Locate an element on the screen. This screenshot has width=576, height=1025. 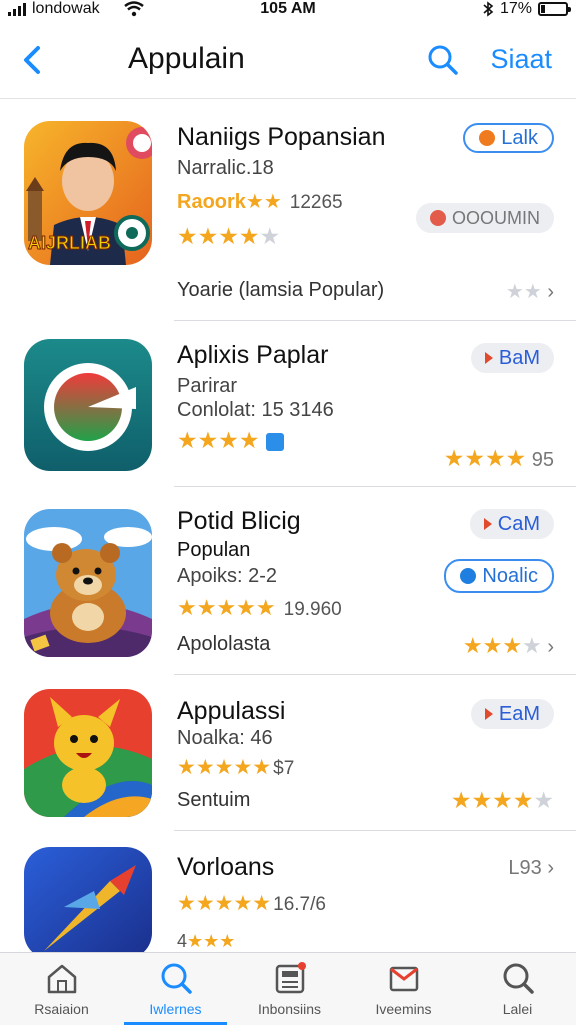
app-name: Aplixis Paplar is located at coordinates (253, 355).